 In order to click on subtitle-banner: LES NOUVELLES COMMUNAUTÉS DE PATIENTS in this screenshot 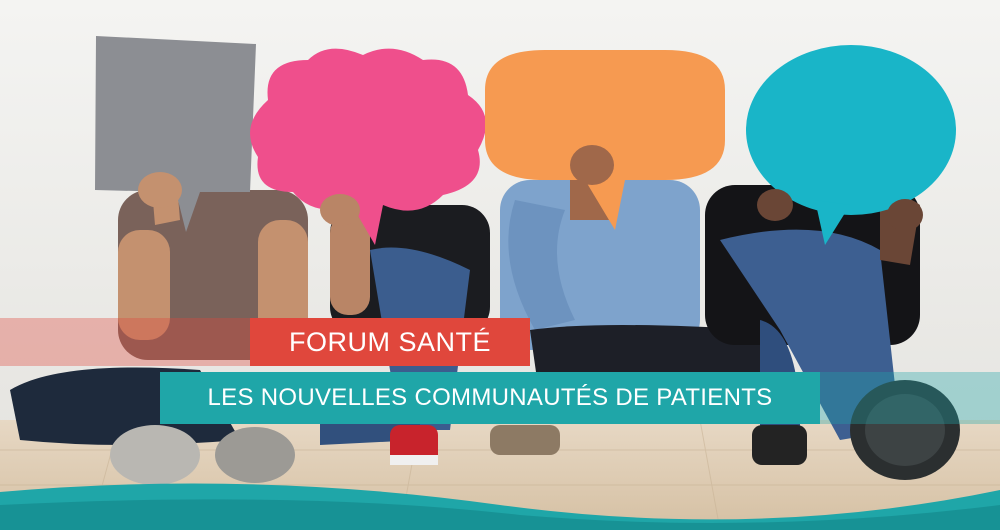, I will do `click(490, 398)`.